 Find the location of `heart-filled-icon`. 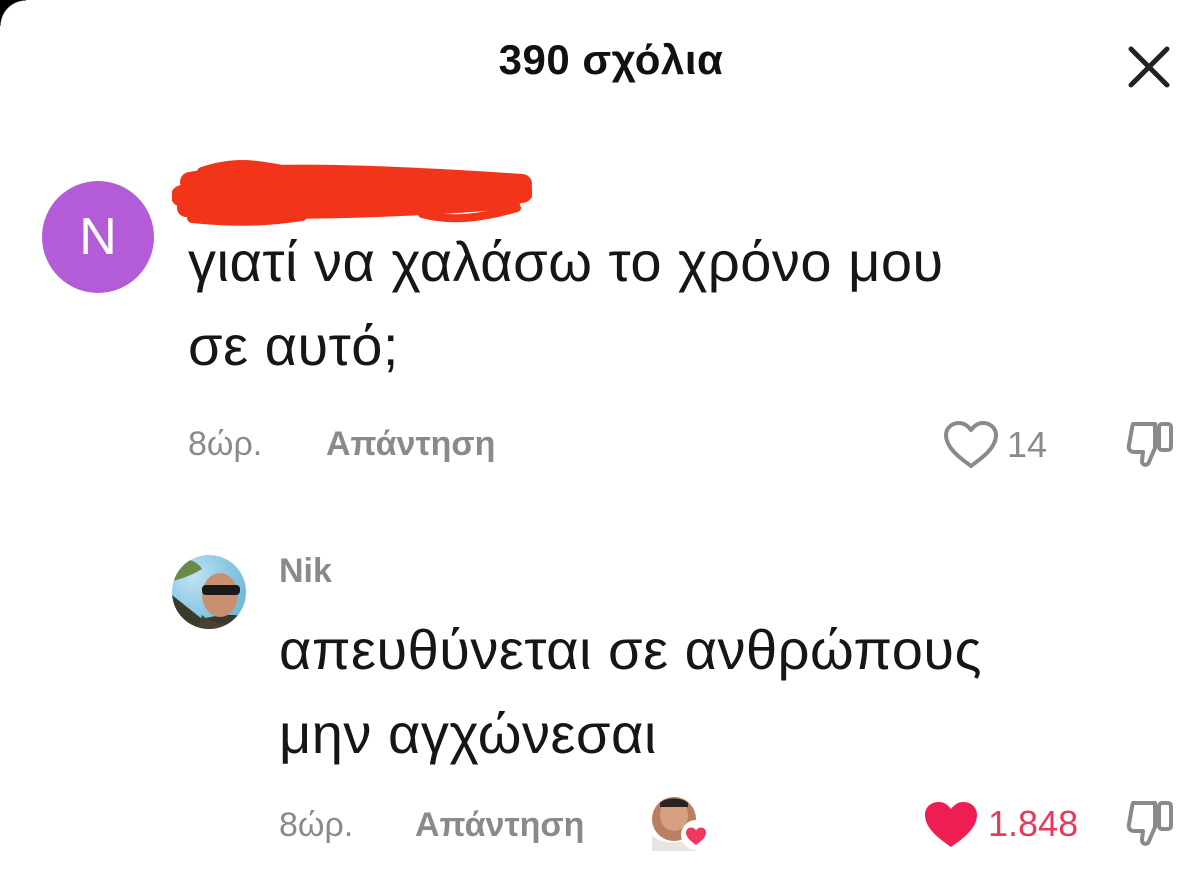

heart-filled-icon is located at coordinates (951, 824).